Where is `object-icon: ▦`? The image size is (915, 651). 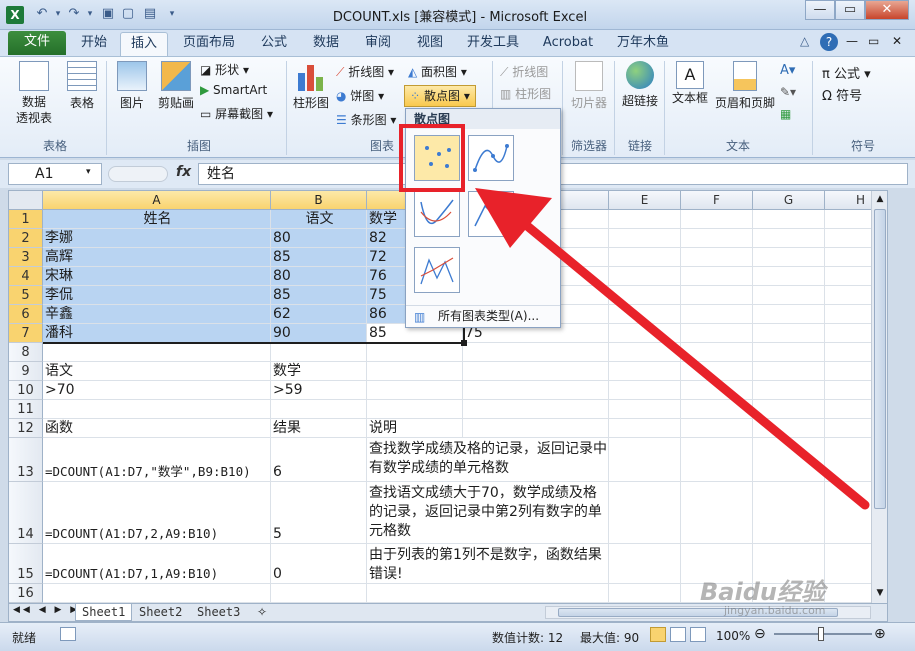
object-icon: ▦ is located at coordinates (785, 114).